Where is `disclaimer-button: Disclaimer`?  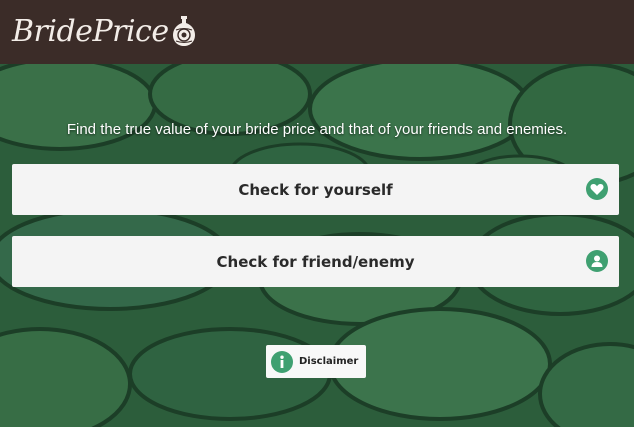 disclaimer-button: Disclaimer is located at coordinates (316, 361).